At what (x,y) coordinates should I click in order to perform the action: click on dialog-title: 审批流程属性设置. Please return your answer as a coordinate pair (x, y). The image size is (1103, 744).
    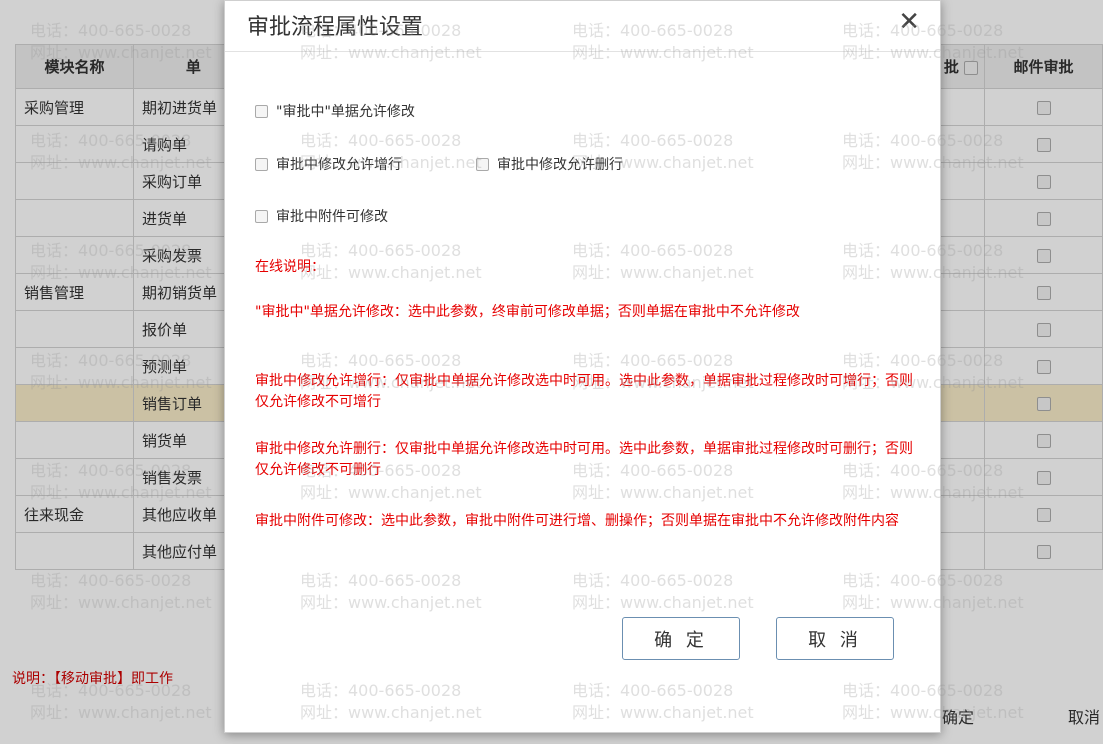
    Looking at the image, I should click on (335, 27).